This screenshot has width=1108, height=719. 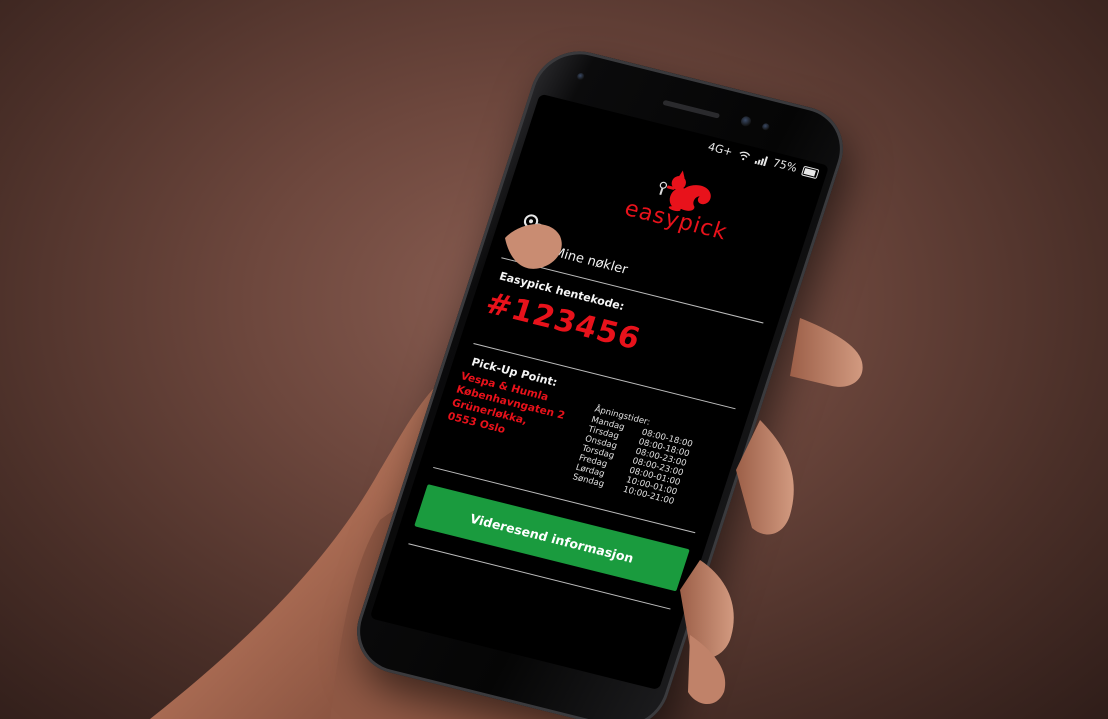 What do you see at coordinates (590, 261) in the screenshot?
I see `my-keys-label: Mine nøkler` at bounding box center [590, 261].